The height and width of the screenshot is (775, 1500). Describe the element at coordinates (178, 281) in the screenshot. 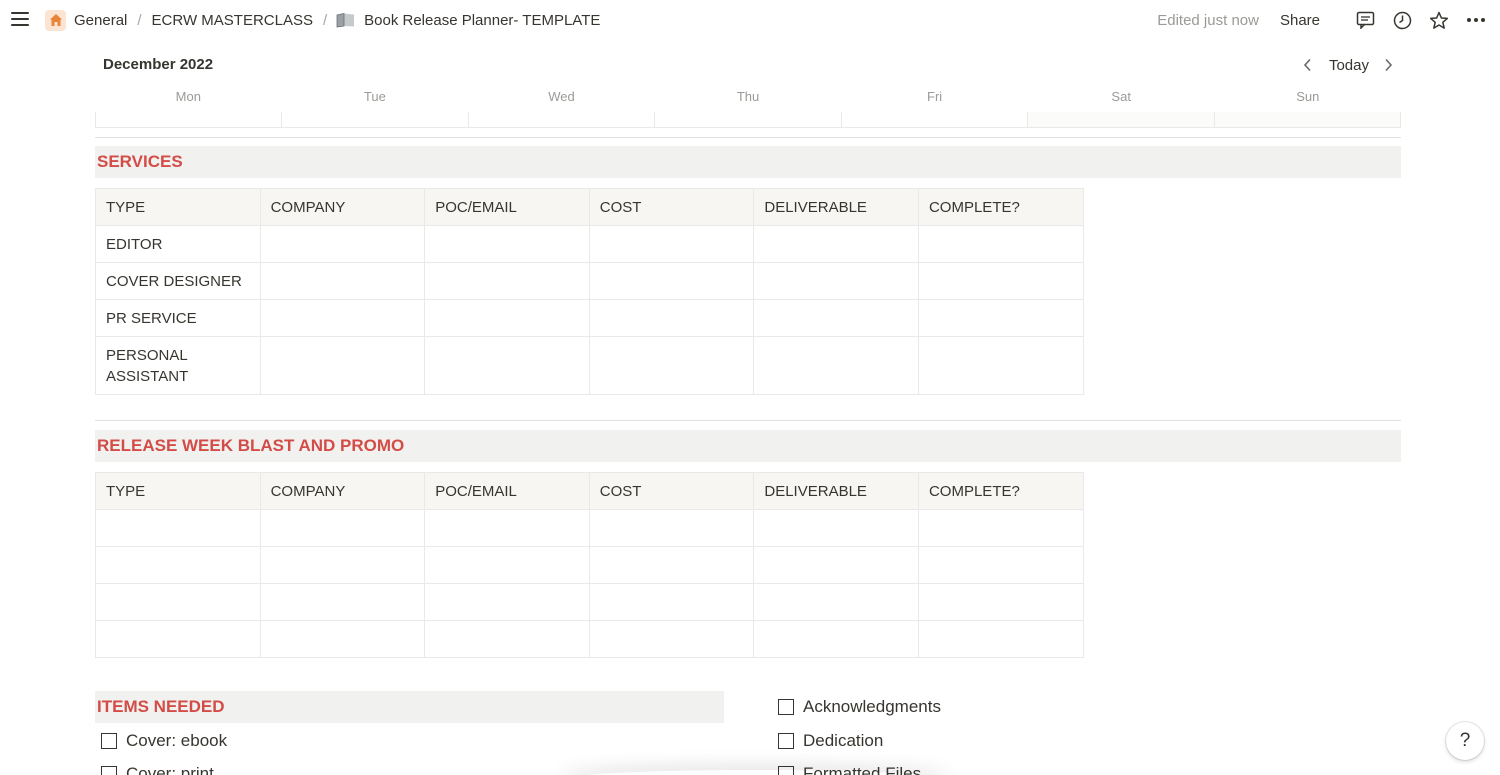

I see `table-cell: COVER DESIGNER` at that location.